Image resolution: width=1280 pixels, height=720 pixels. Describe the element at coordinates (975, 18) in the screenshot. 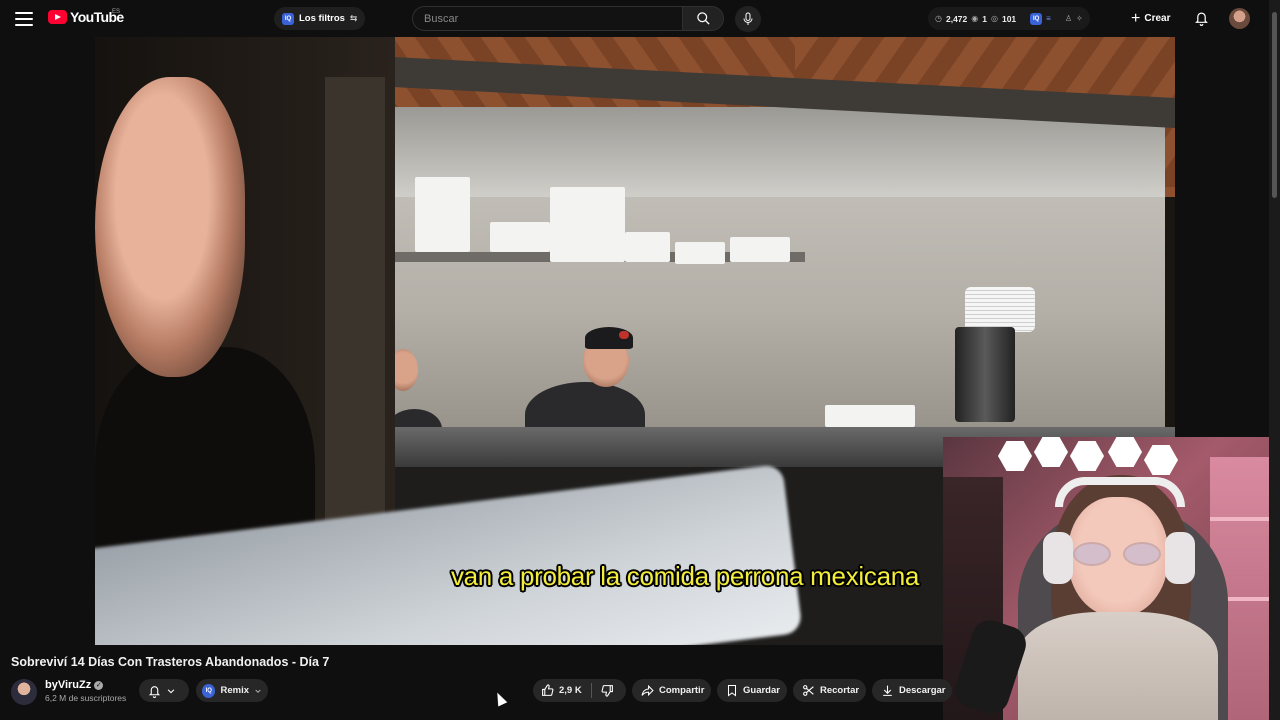

I see `eye-icon: ◉` at that location.